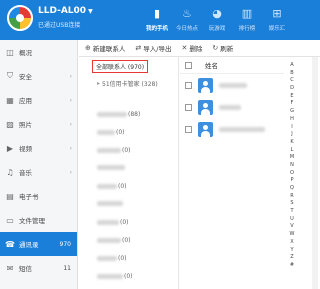 The width and height of the screenshot is (320, 289). I want to click on refresh-button: ↻ 刷新, so click(222, 48).